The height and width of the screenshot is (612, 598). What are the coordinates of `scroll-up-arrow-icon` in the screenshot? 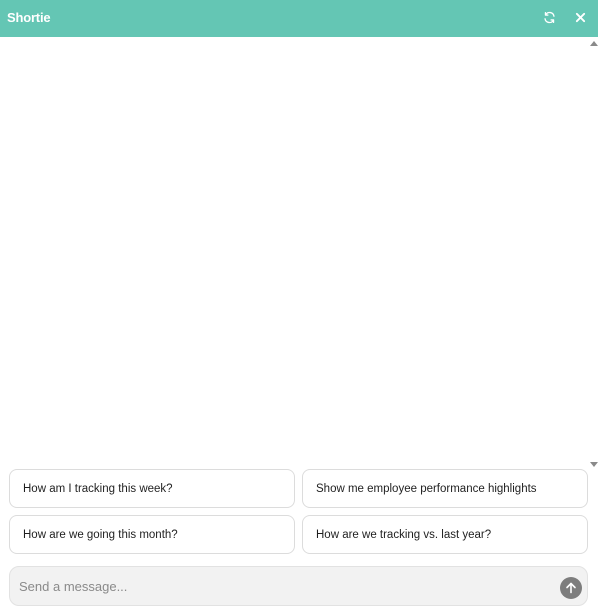 It's located at (594, 43).